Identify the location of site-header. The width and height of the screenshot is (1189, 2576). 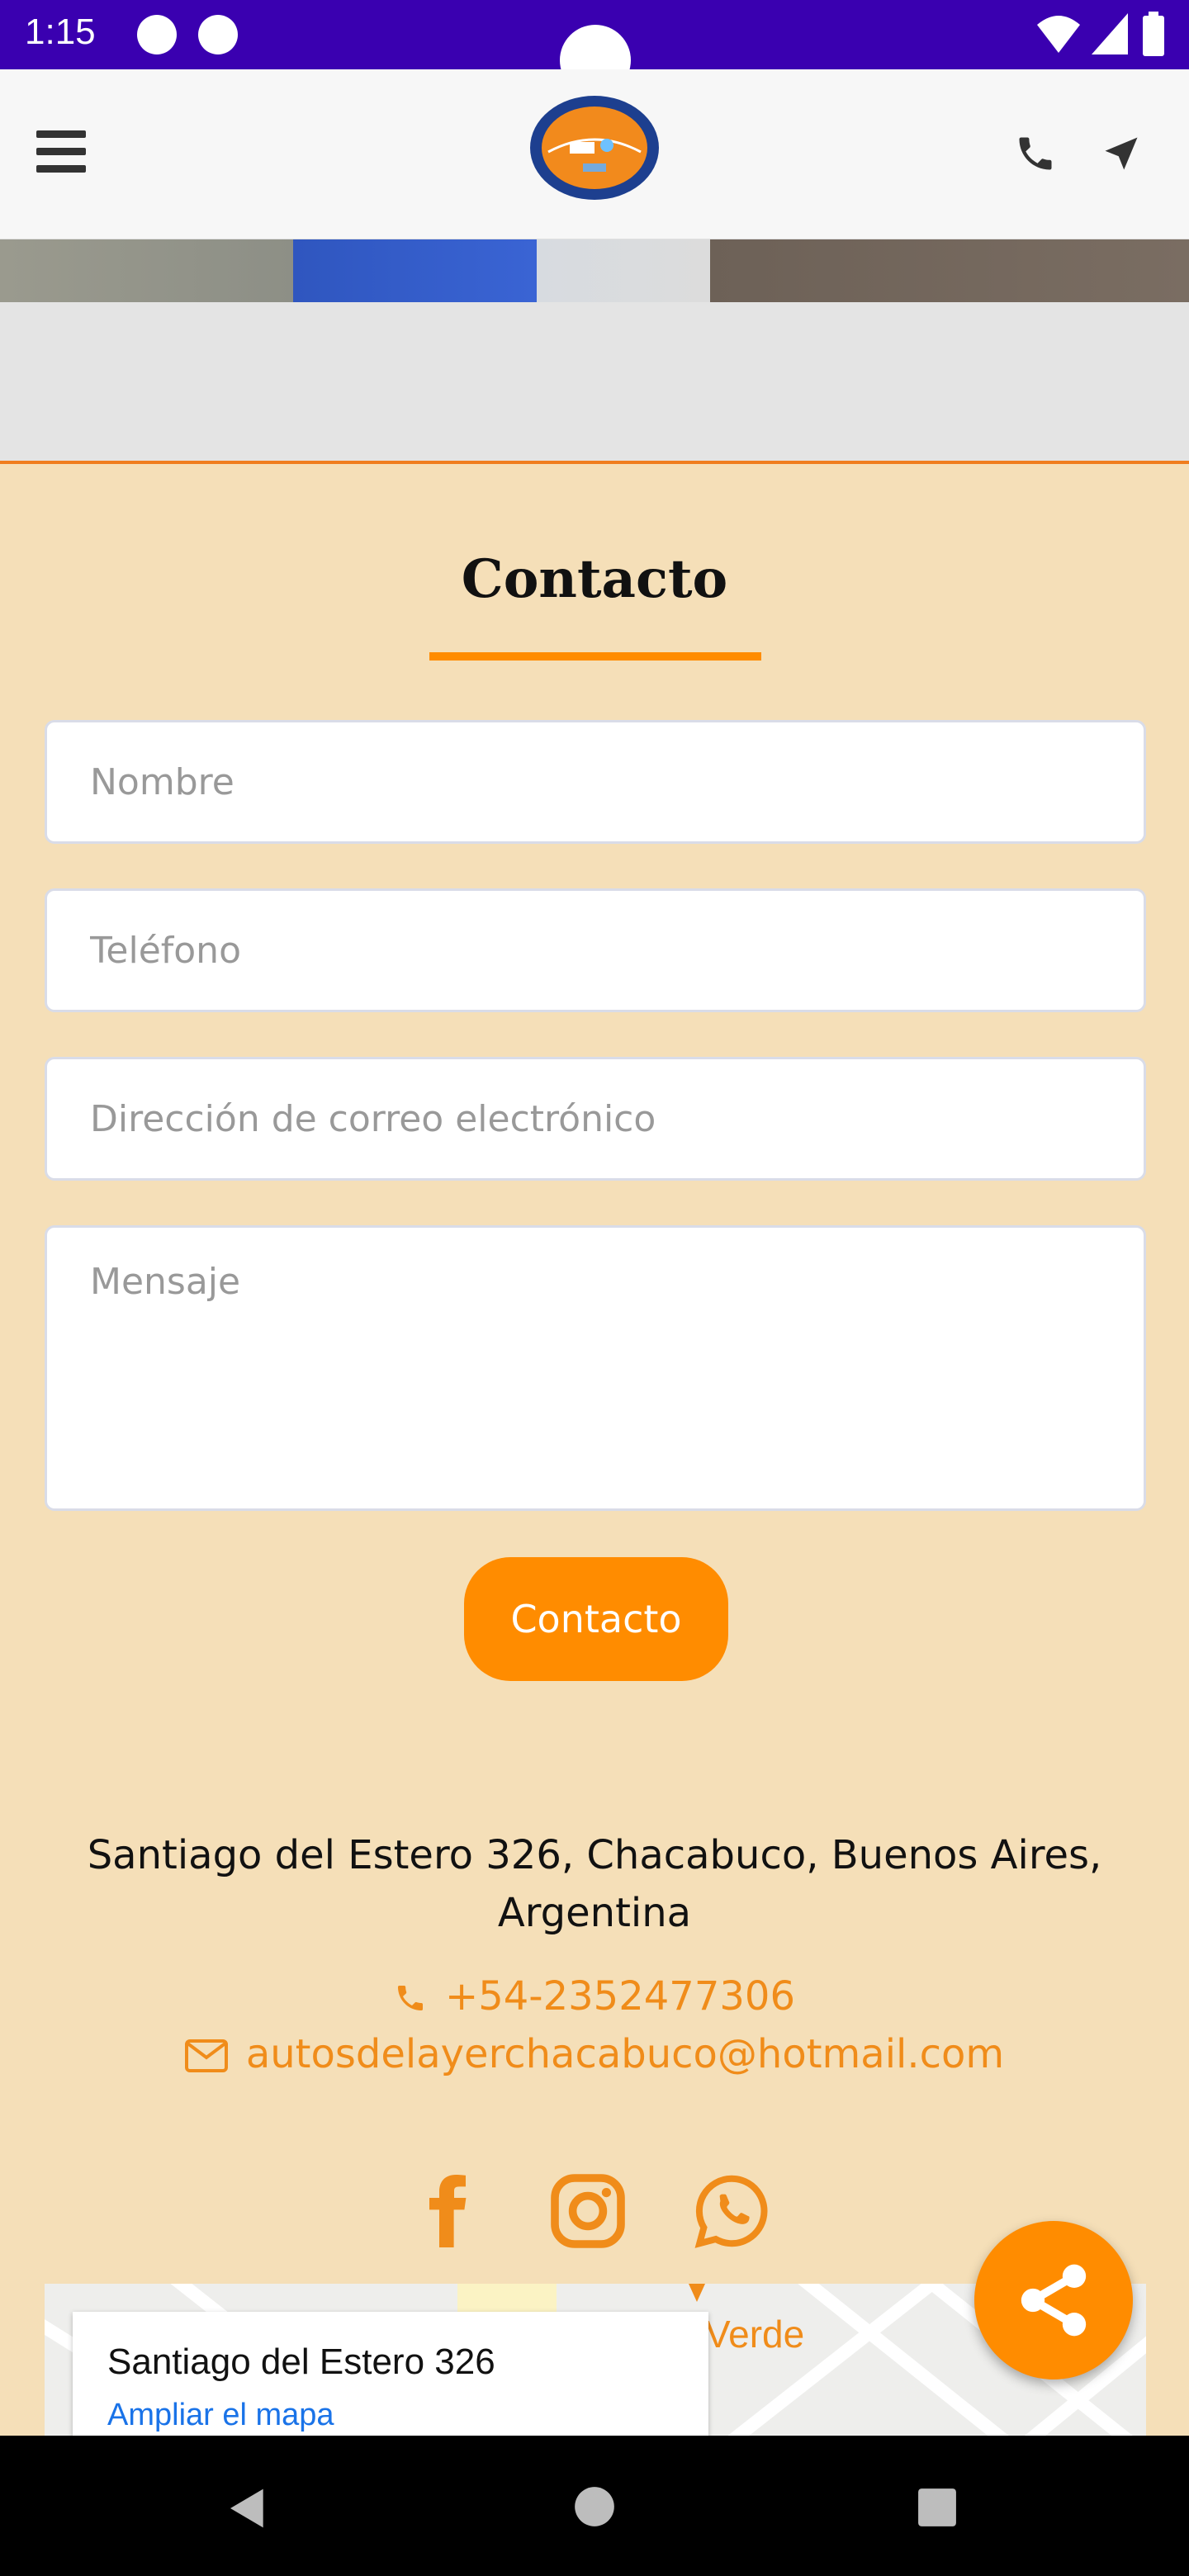
(594, 154).